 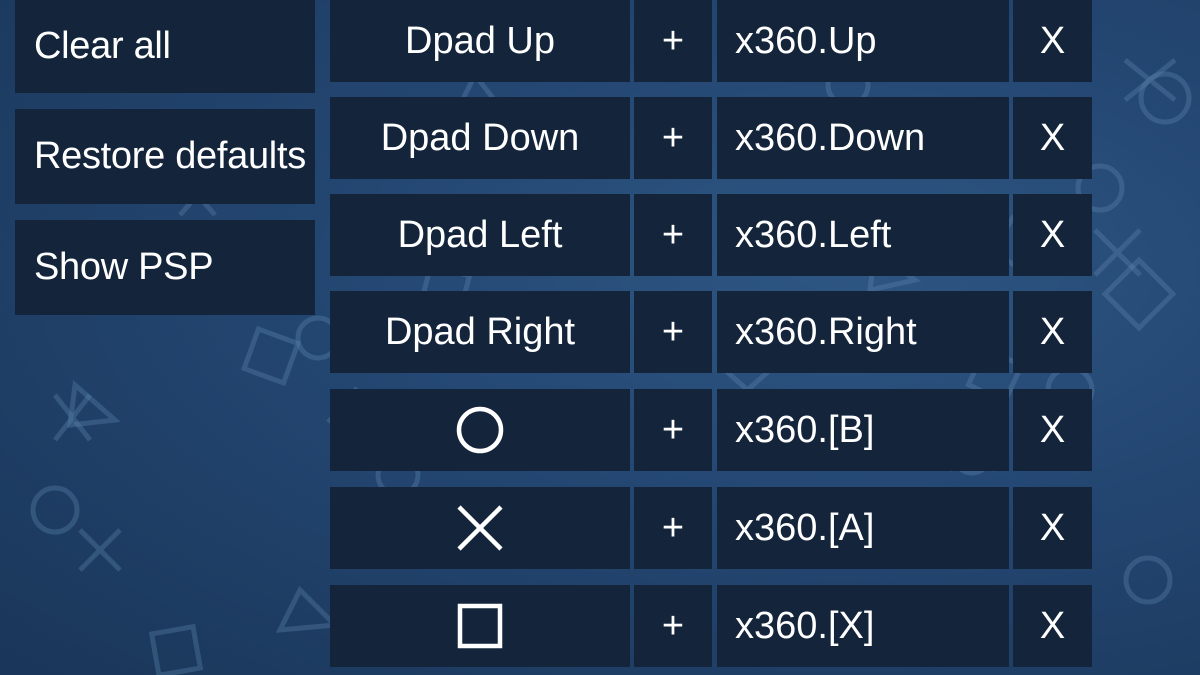 What do you see at coordinates (102, 46) in the screenshot?
I see `clear-all-label: Clear all` at bounding box center [102, 46].